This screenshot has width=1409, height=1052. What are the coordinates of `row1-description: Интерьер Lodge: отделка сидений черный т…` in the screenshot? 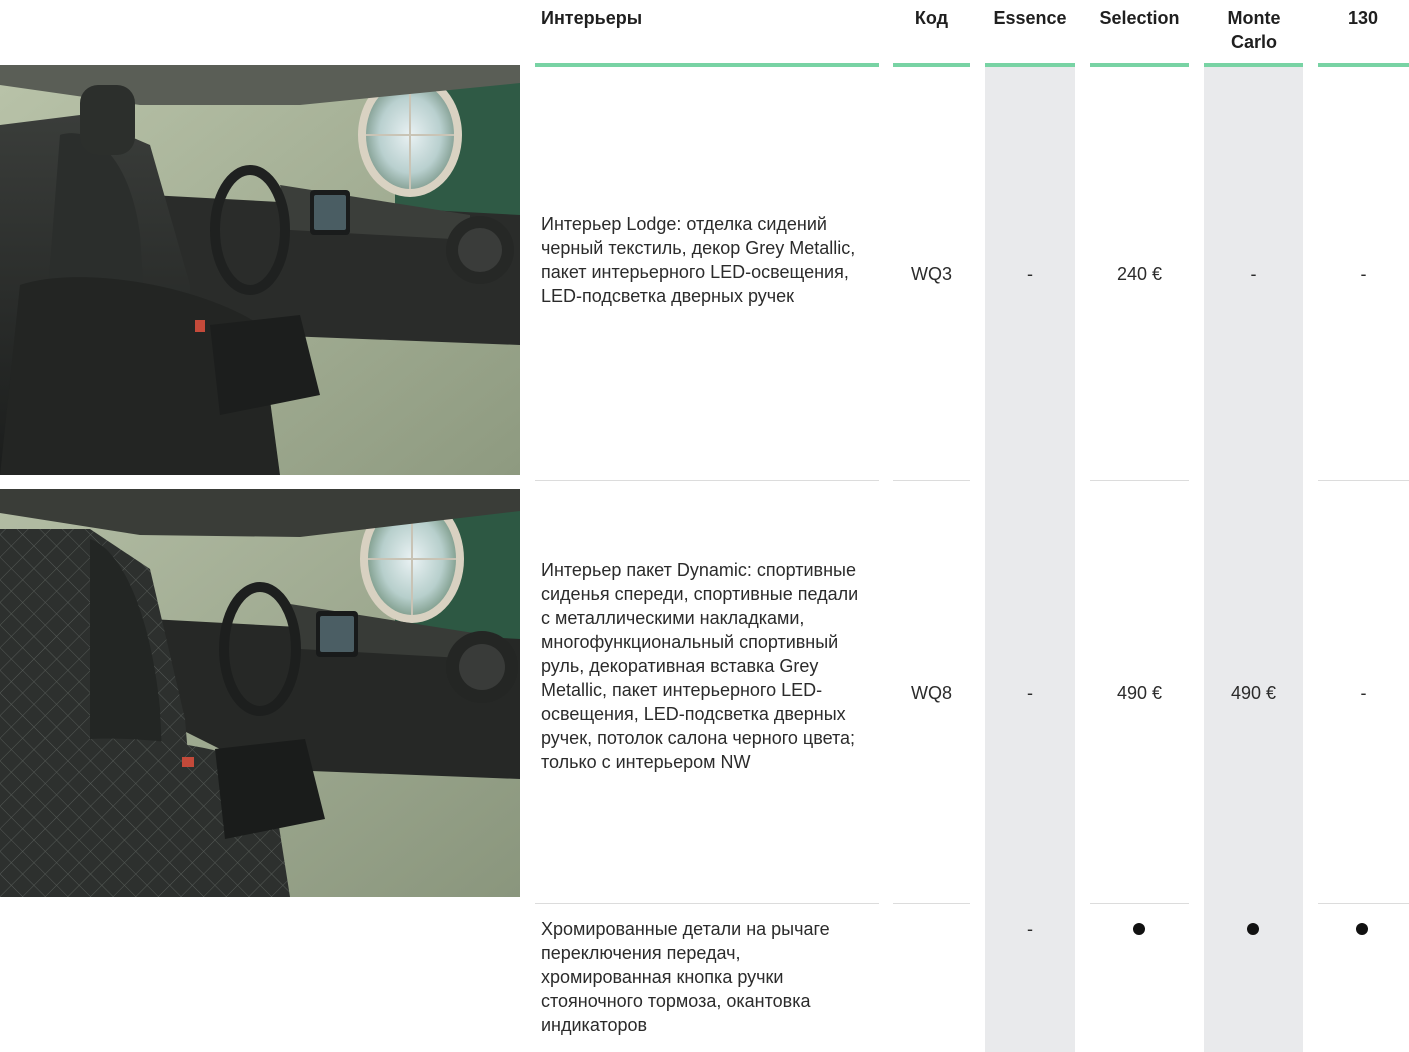 It's located at (698, 260).